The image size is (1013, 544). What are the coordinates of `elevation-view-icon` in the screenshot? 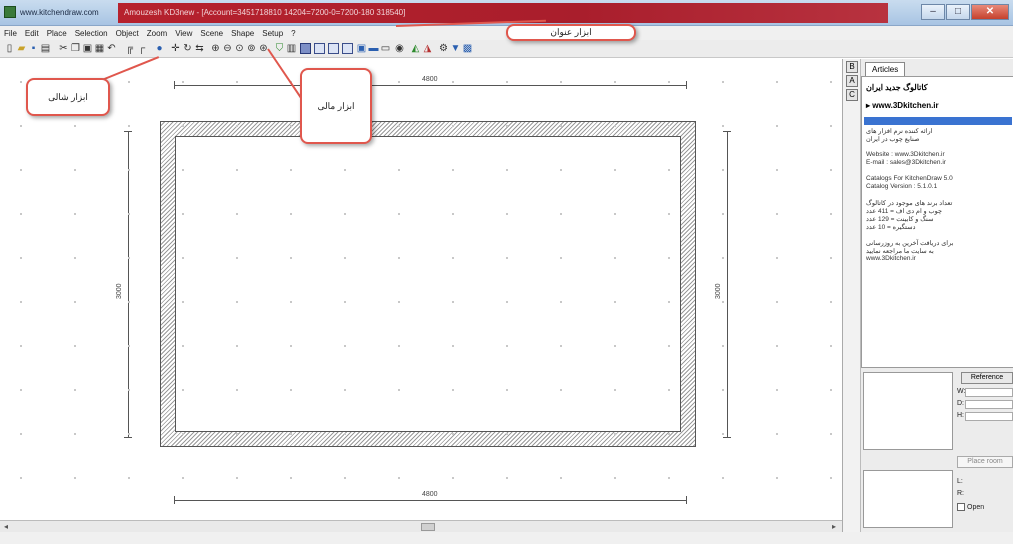 It's located at (319, 48).